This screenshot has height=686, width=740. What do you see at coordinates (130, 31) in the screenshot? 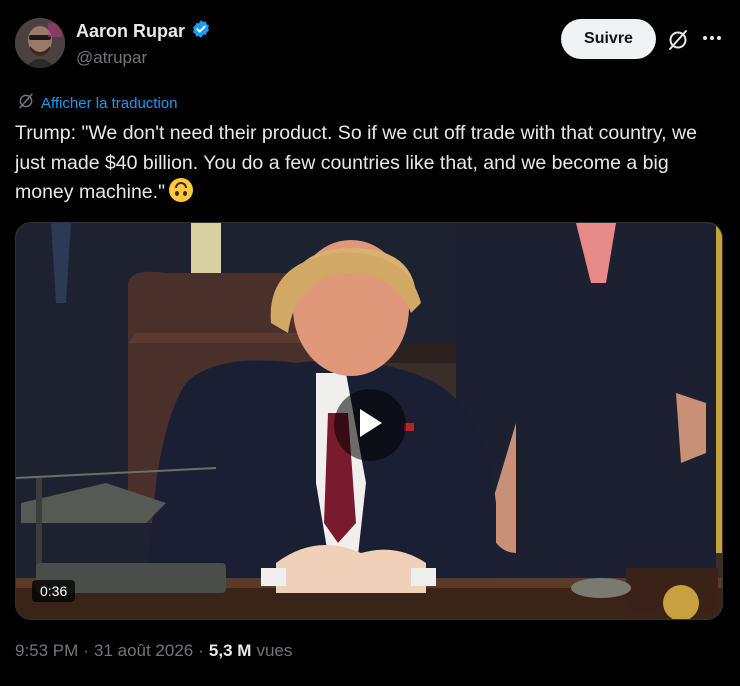
I see `author-name: Aaron Rupar` at bounding box center [130, 31].